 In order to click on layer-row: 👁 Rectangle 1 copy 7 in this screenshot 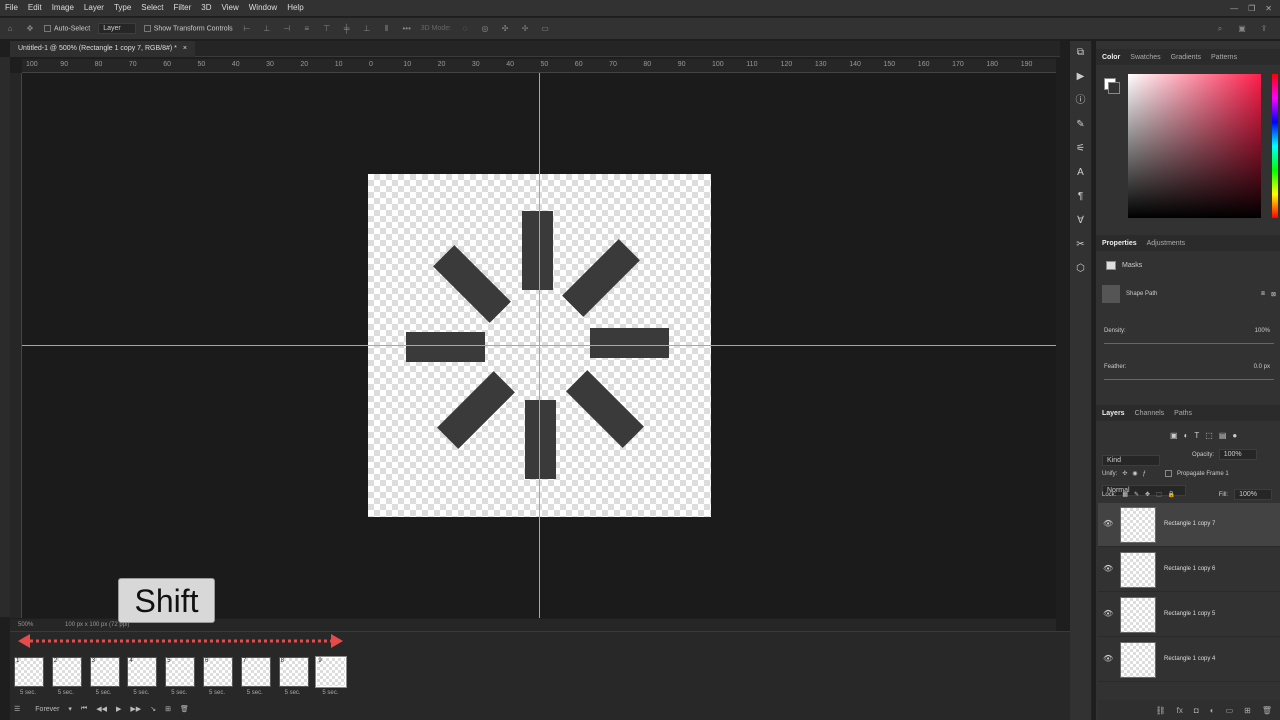, I will do `click(1189, 525)`.